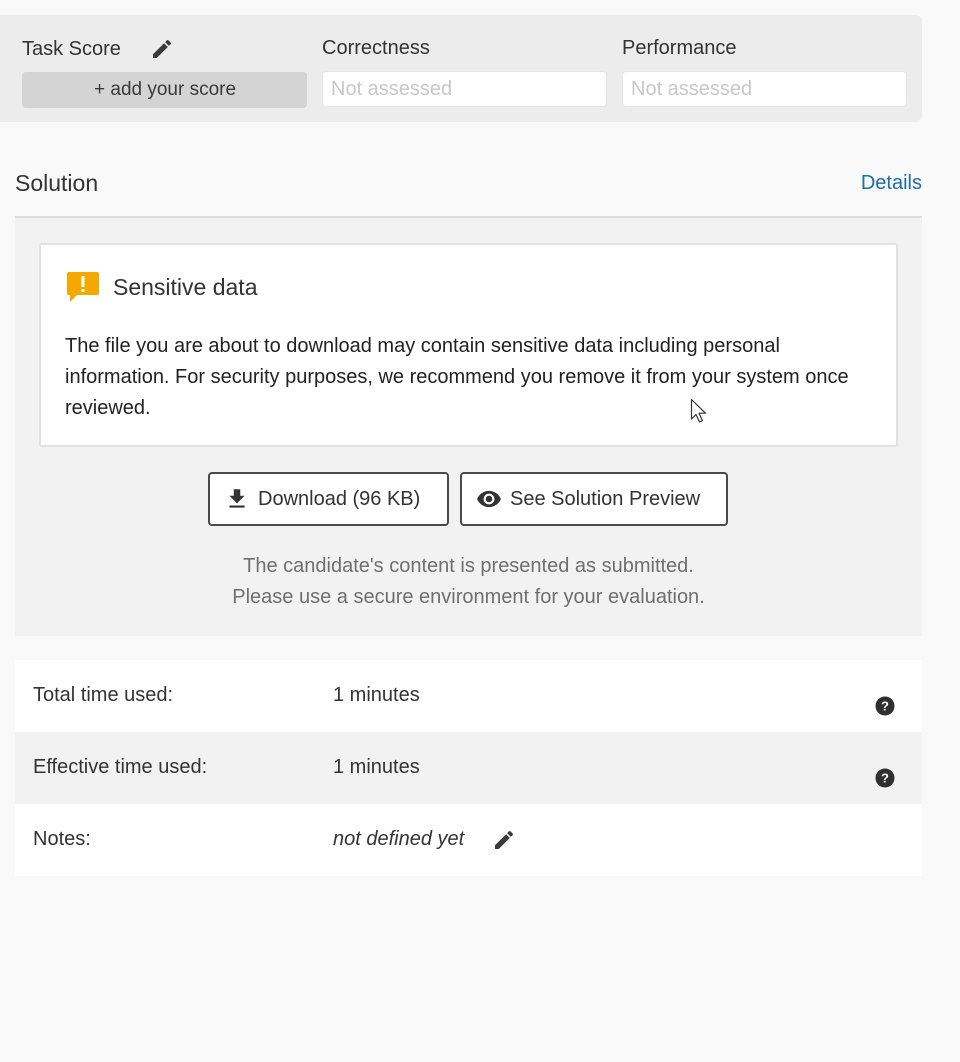 The image size is (960, 1062). I want to click on total-time-label: Total time used:, so click(103, 695).